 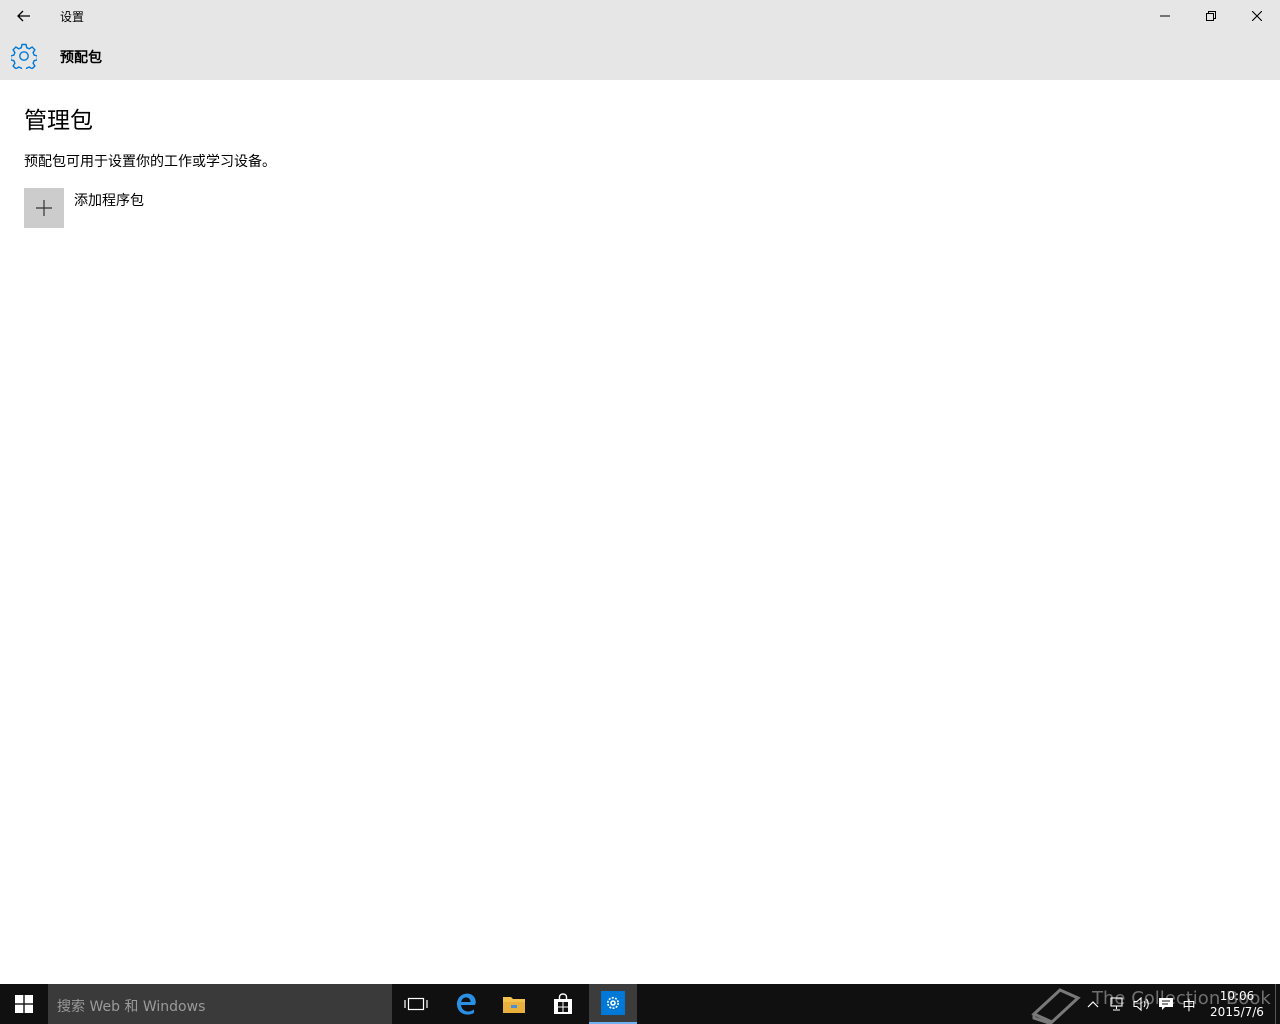 I want to click on back-button, so click(x=24, y=16).